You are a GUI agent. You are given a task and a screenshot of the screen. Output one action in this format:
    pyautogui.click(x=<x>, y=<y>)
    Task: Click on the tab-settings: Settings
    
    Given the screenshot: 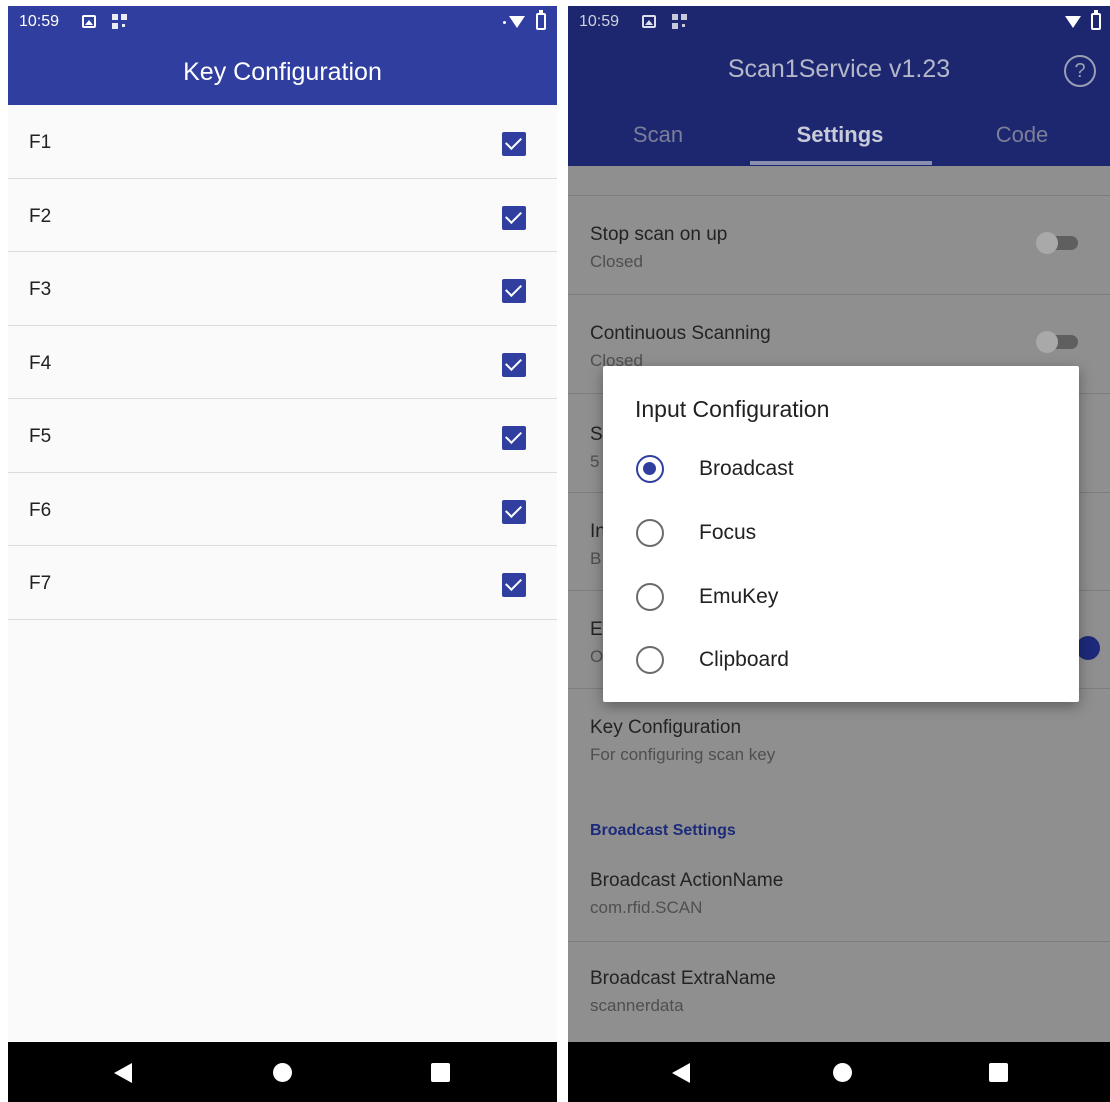 What is the action you would take?
    pyautogui.click(x=840, y=135)
    